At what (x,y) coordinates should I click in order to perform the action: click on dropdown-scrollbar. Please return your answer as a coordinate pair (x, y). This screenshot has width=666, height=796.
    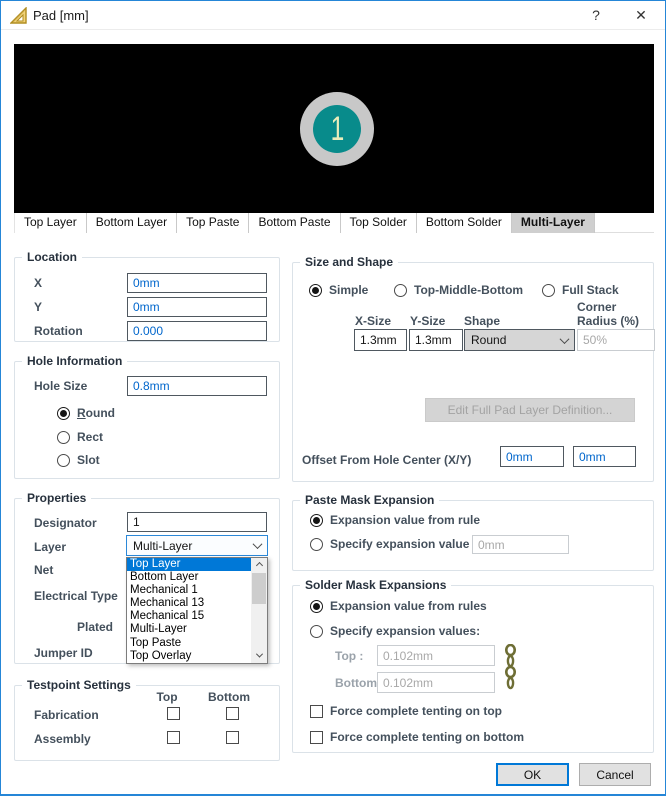
    Looking at the image, I should click on (259, 610).